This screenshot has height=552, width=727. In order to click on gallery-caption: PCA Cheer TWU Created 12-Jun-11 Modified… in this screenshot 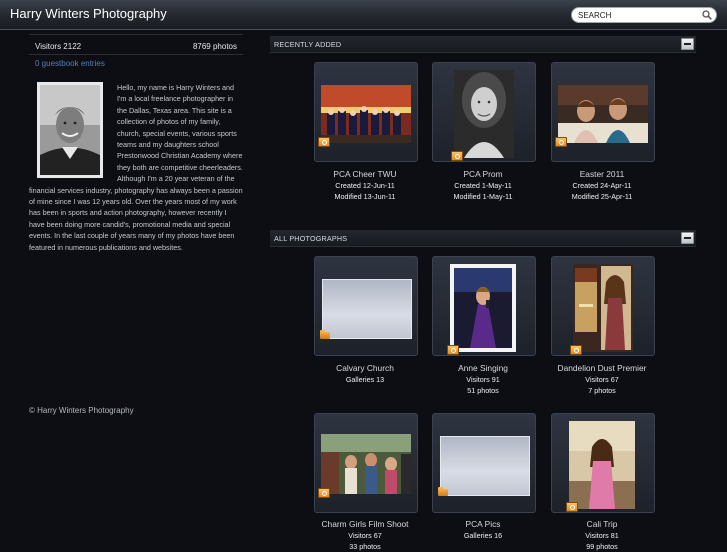, I will do `click(365, 185)`.